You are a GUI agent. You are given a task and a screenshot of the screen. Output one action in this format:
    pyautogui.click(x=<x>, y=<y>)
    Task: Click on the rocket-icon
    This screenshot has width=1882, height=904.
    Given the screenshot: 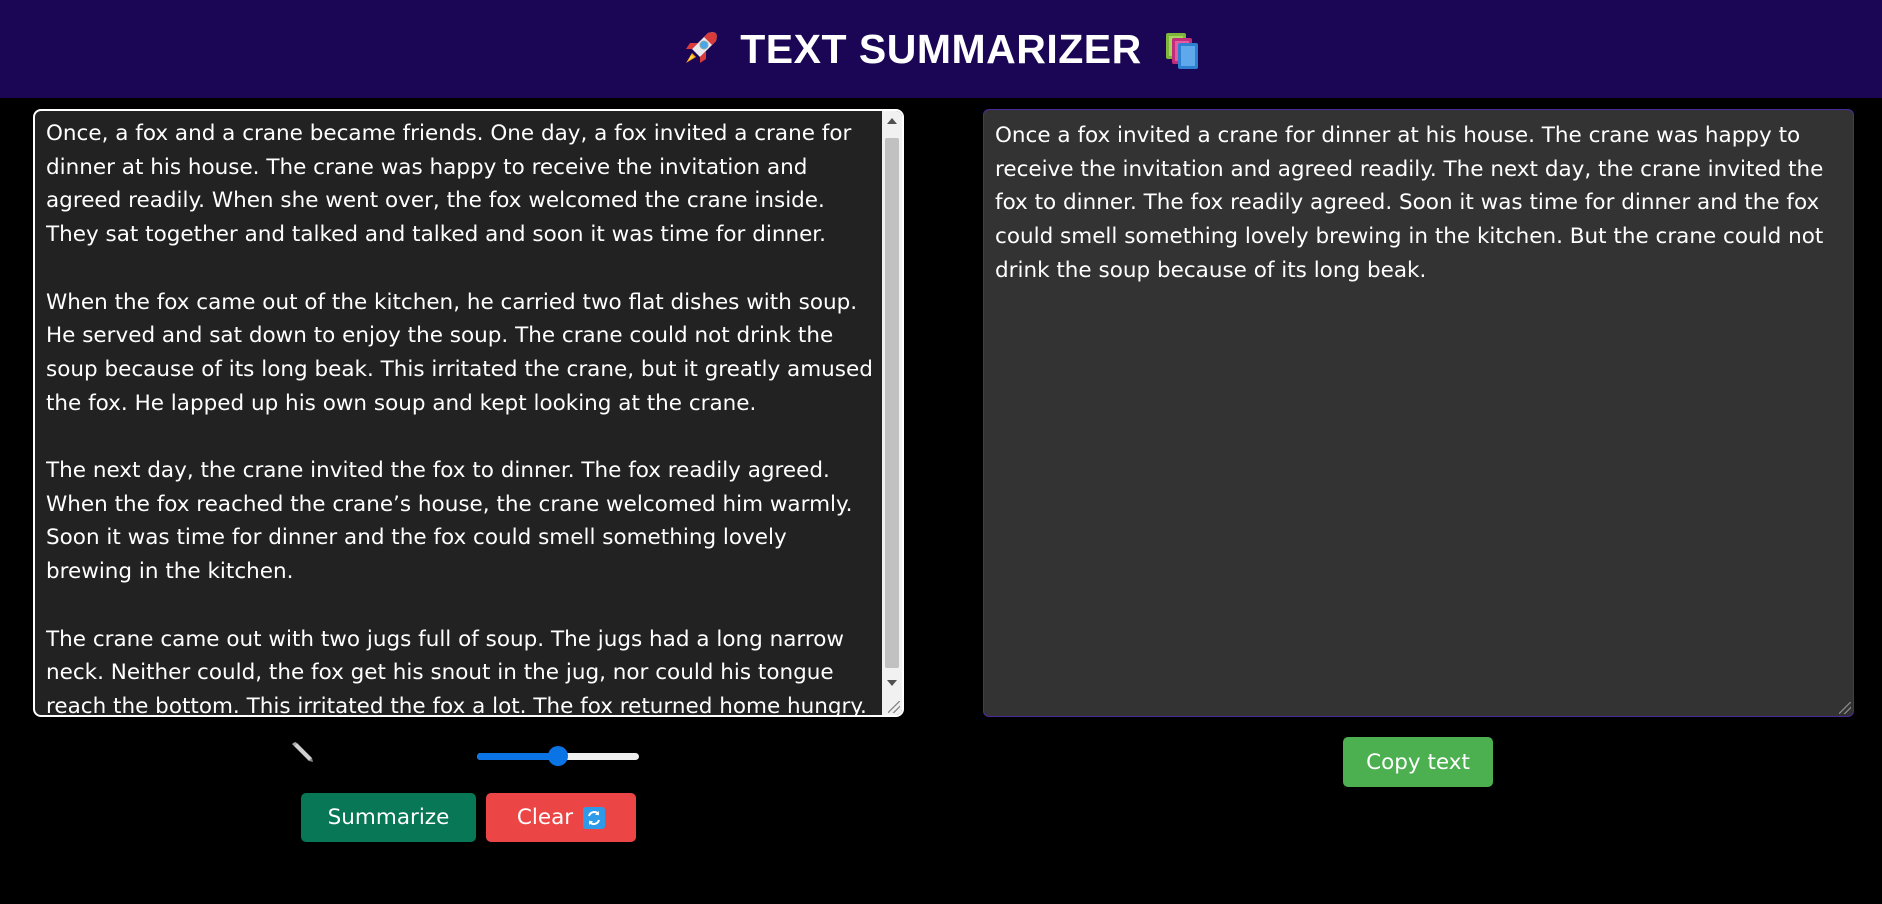 What is the action you would take?
    pyautogui.click(x=700, y=49)
    